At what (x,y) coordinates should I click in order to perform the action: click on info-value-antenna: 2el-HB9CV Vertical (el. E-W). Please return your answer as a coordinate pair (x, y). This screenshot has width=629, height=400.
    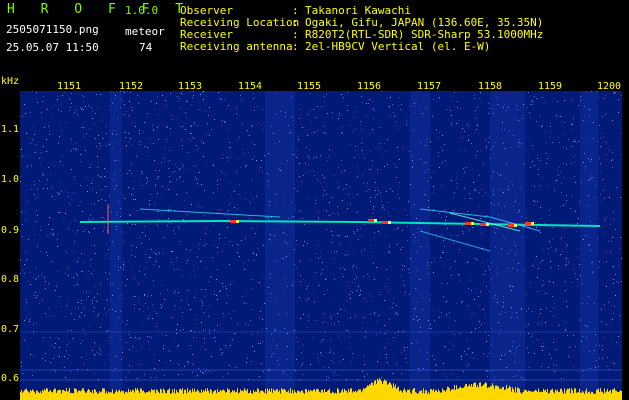
    Looking at the image, I should click on (398, 46).